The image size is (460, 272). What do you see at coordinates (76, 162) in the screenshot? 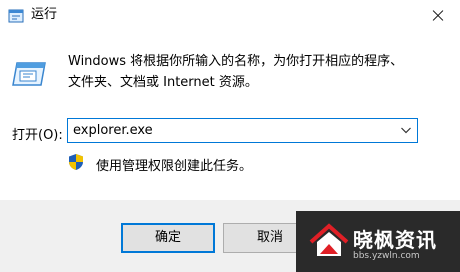
I see `uac-shield-icon` at bounding box center [76, 162].